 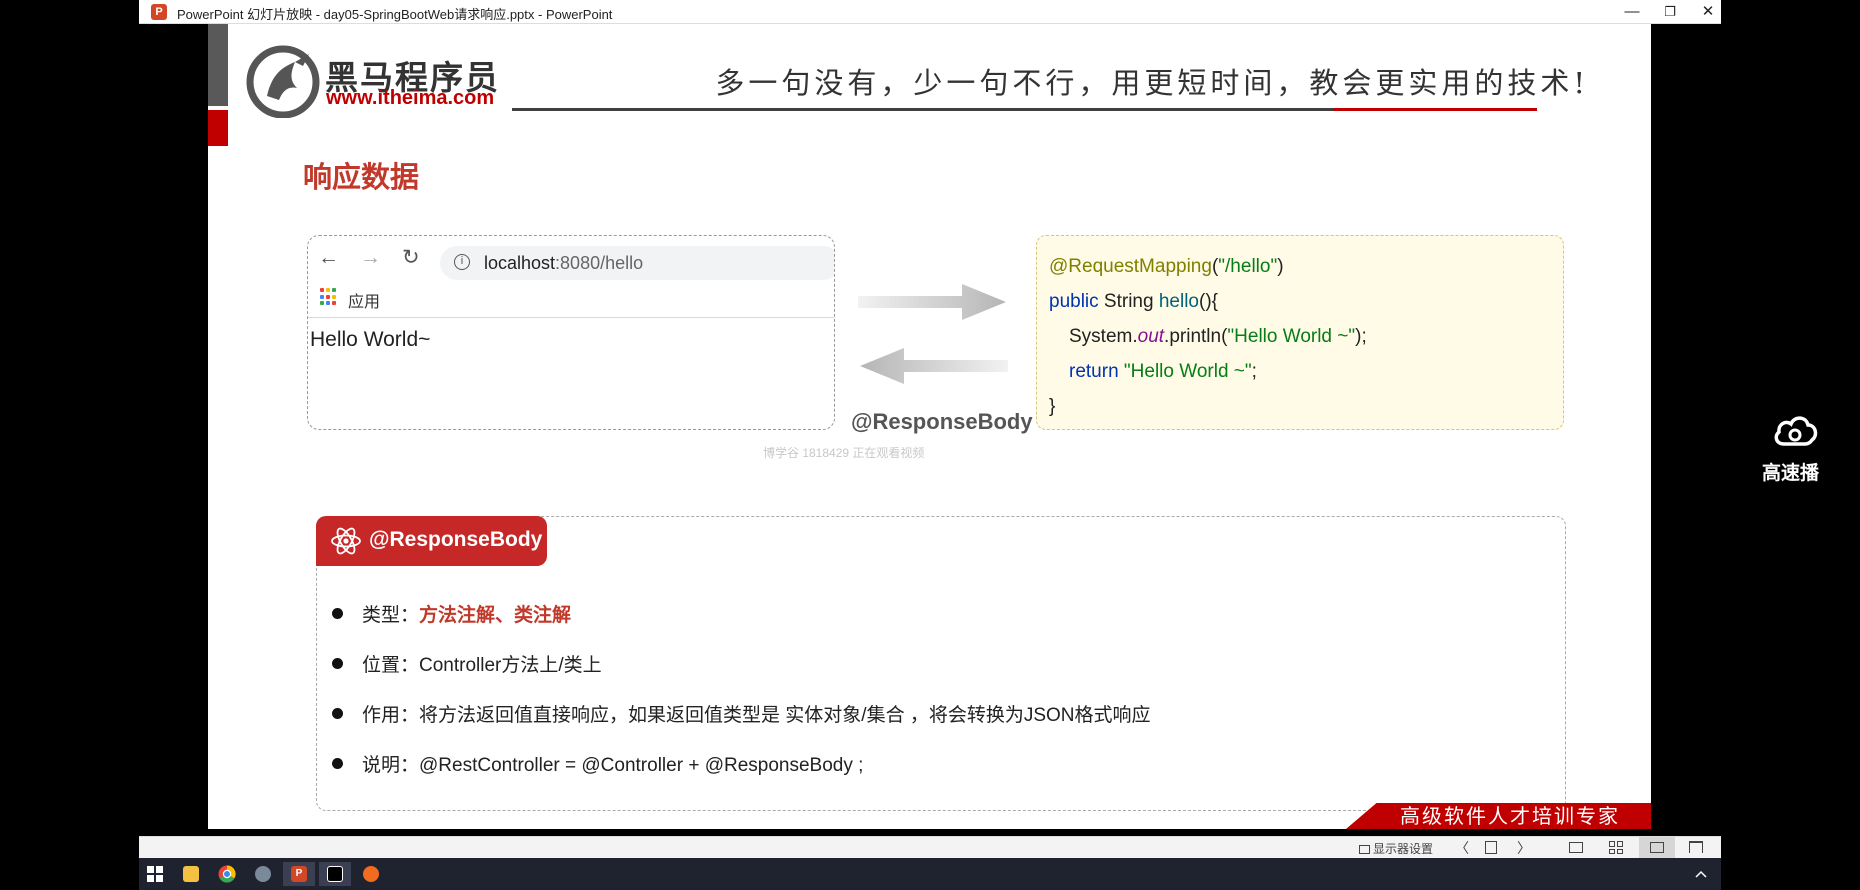 What do you see at coordinates (411, 257) in the screenshot?
I see `reload-icon: ↻` at bounding box center [411, 257].